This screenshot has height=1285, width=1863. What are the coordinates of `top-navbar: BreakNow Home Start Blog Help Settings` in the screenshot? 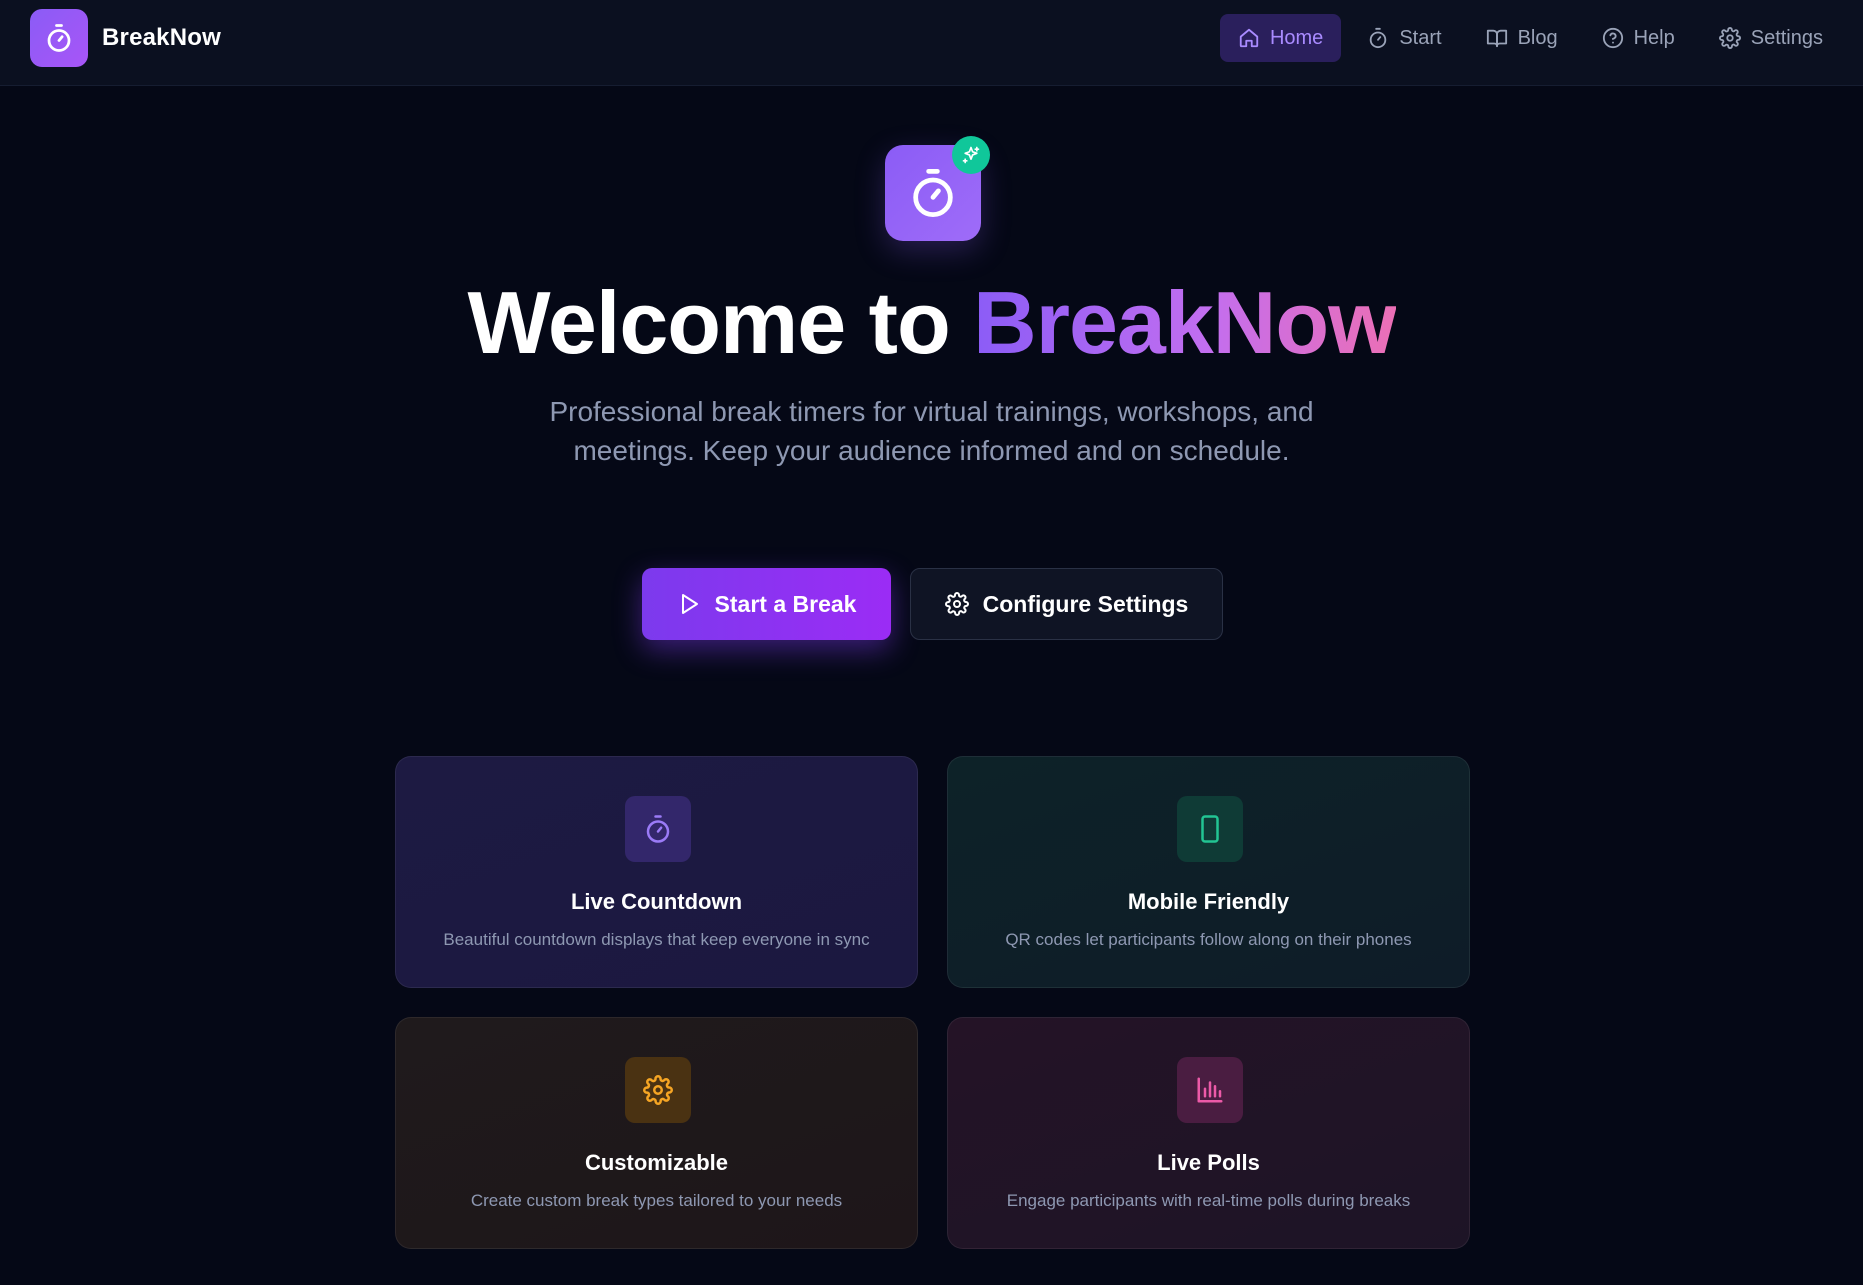 It's located at (931, 43).